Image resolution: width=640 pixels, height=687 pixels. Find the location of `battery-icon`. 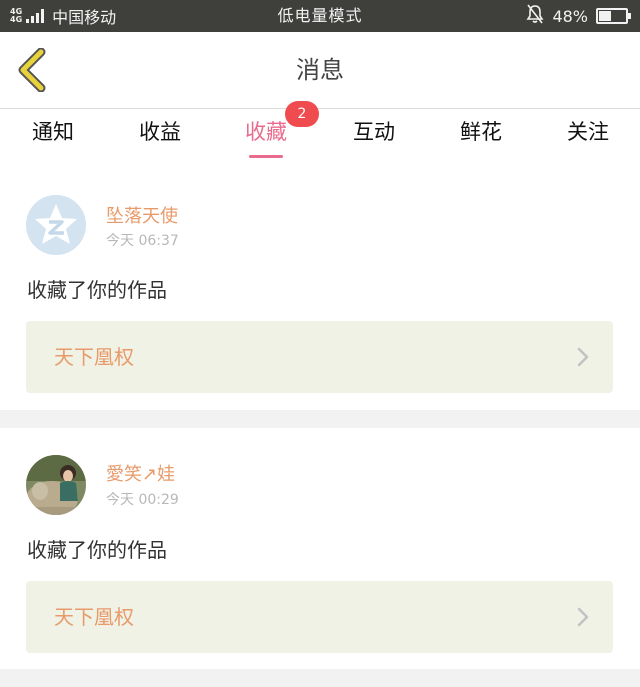

battery-icon is located at coordinates (613, 16).